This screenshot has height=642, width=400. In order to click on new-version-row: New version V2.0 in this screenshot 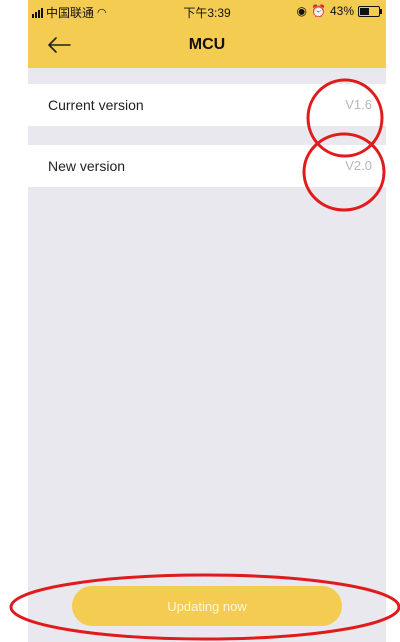, I will do `click(207, 166)`.